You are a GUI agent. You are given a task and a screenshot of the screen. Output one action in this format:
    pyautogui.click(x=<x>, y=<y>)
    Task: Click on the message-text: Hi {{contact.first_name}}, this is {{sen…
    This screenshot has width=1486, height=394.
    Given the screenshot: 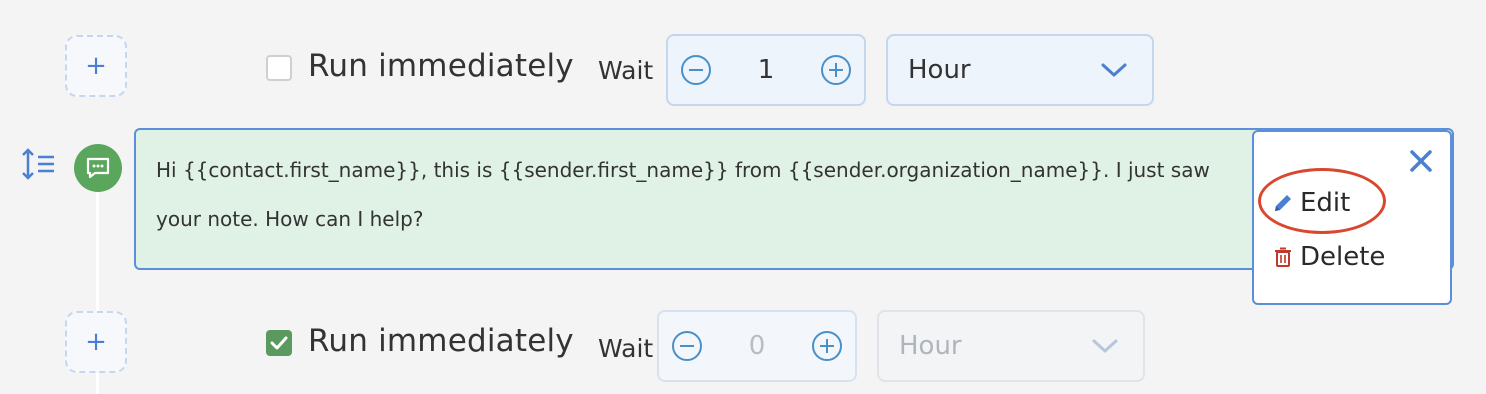 What is the action you would take?
    pyautogui.click(x=683, y=194)
    